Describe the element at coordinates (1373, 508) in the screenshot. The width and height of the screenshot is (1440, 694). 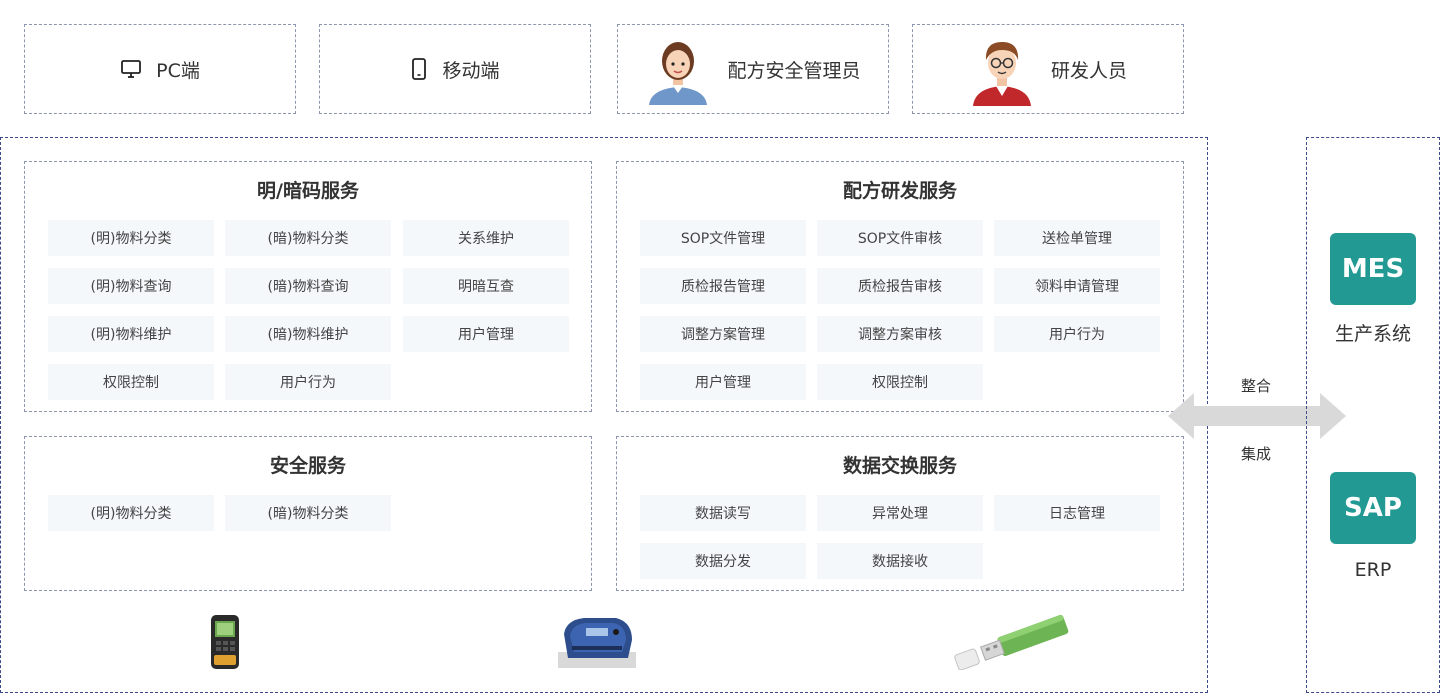
I see `sap-badge: SAP` at that location.